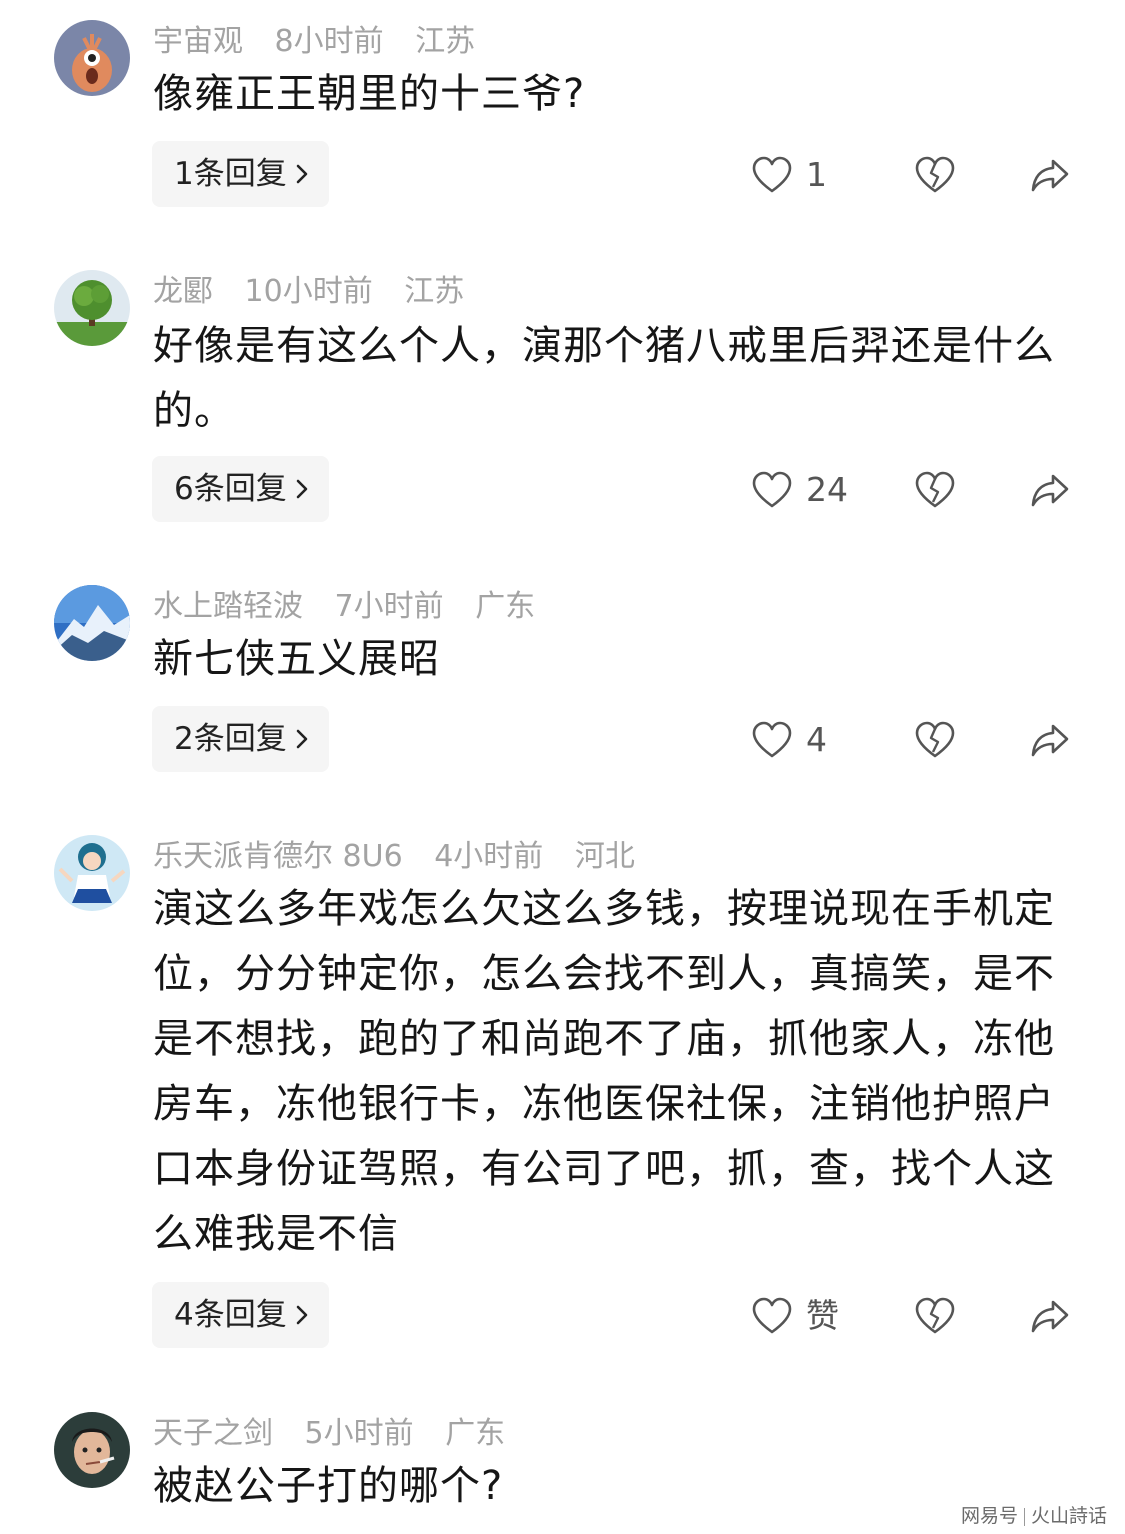  I want to click on like-button: 4, so click(789, 740).